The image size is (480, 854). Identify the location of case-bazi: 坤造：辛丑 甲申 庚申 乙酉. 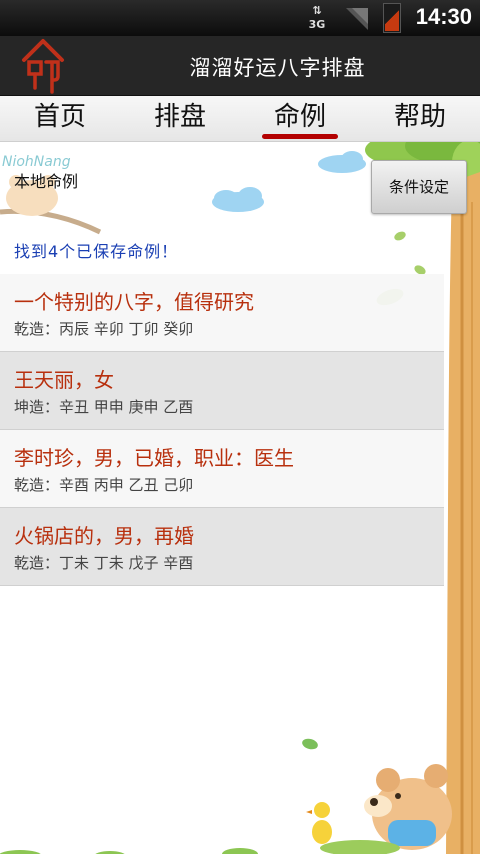
(104, 407).